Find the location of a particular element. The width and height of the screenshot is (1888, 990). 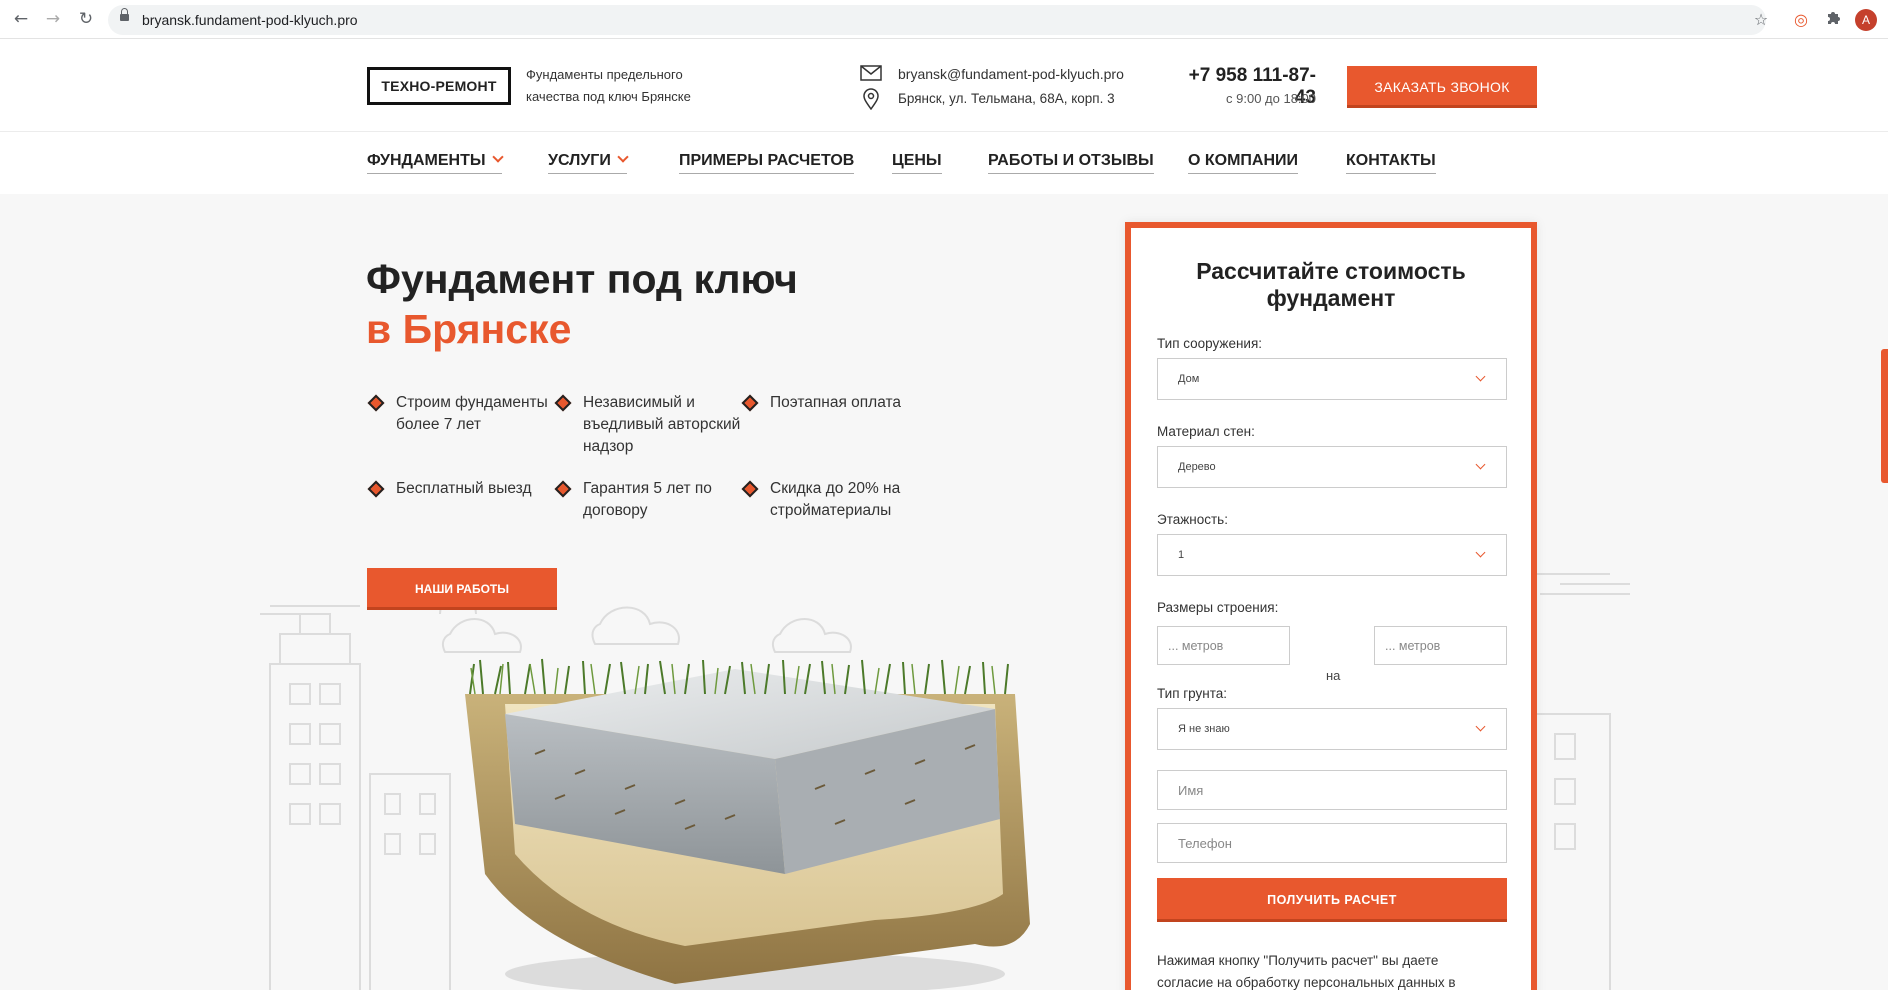

address-text: Брянск, ул. Тельмана, 68А, корп. 3 is located at coordinates (1006, 98).